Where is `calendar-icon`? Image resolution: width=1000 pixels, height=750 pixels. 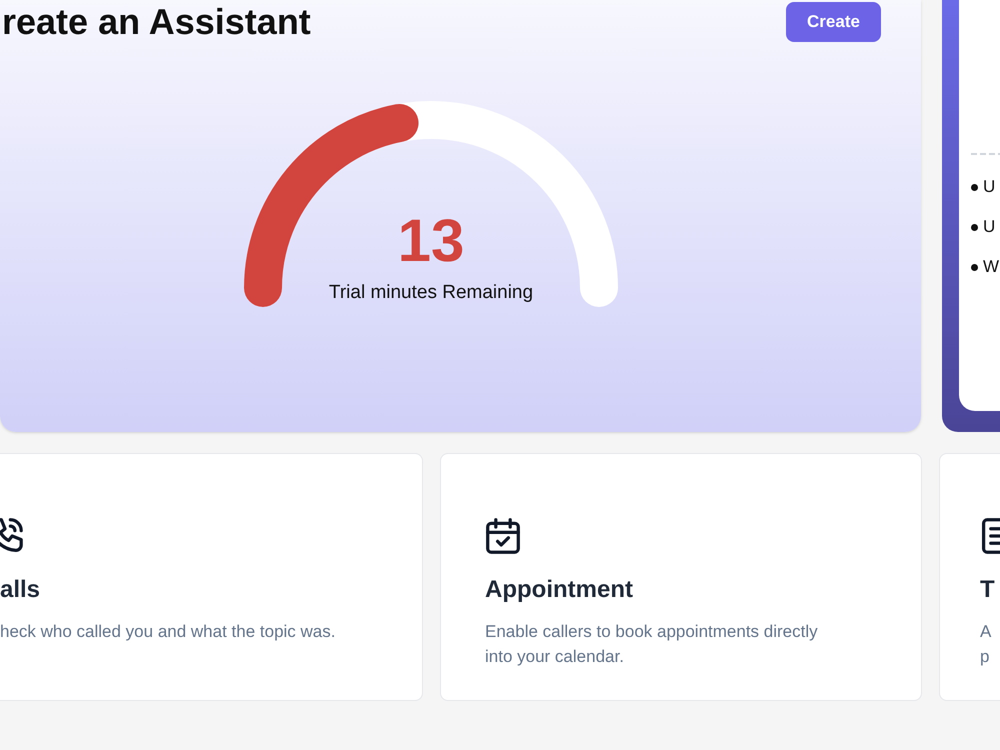
calendar-icon is located at coordinates (503, 536).